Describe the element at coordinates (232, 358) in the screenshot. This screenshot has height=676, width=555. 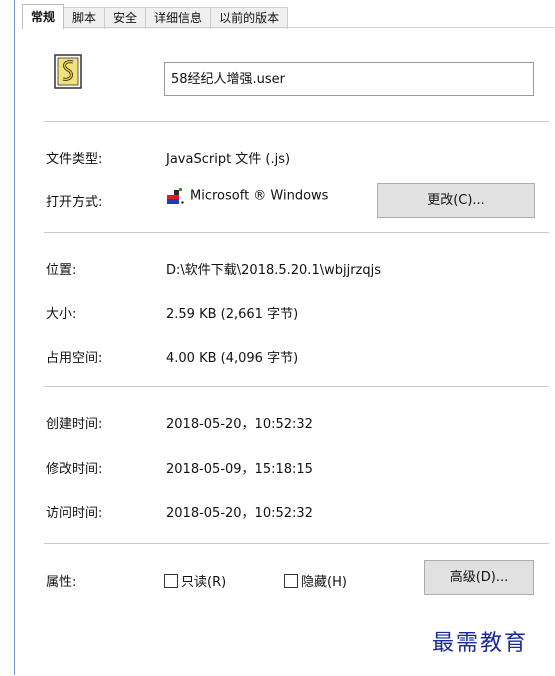
I see `size-on-disk-value: 4.00 KB (4,096 字节)` at that location.